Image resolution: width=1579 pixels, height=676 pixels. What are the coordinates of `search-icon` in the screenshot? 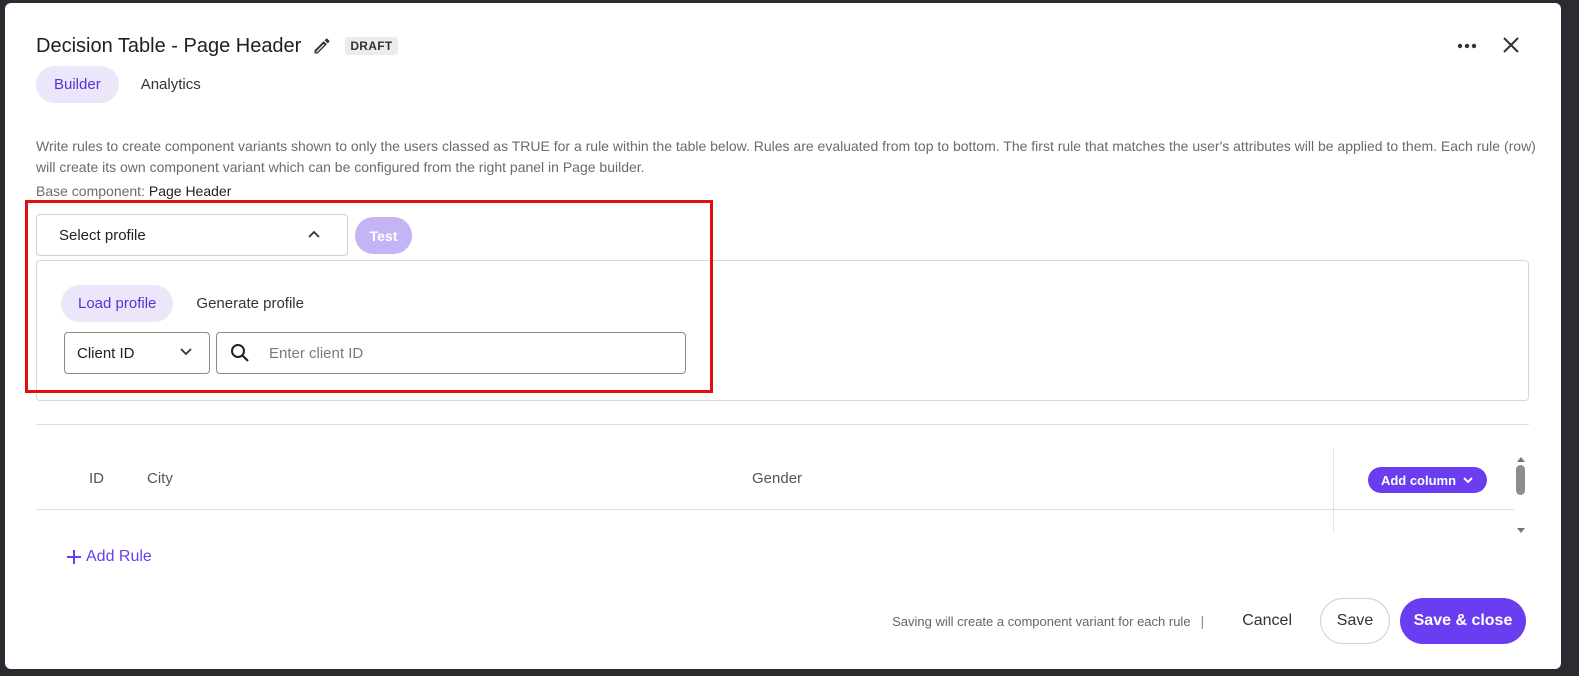 It's located at (240, 353).